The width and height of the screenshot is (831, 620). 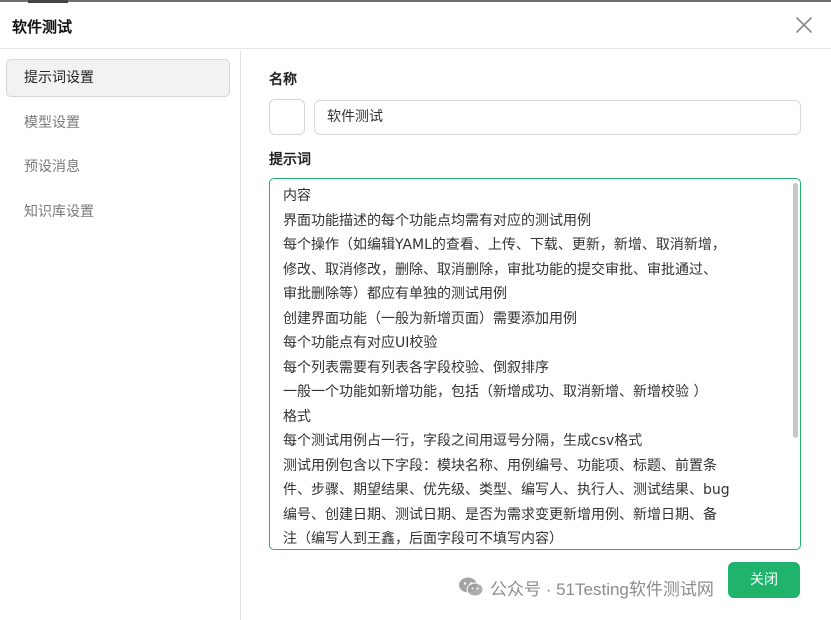 What do you see at coordinates (42, 27) in the screenshot?
I see `dialog-title: 软件测试` at bounding box center [42, 27].